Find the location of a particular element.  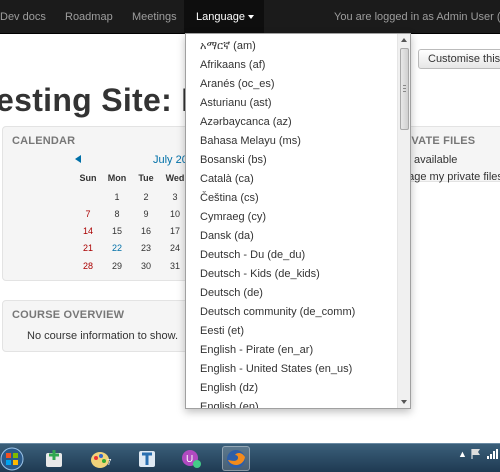

chat-icon: U is located at coordinates (191, 458).